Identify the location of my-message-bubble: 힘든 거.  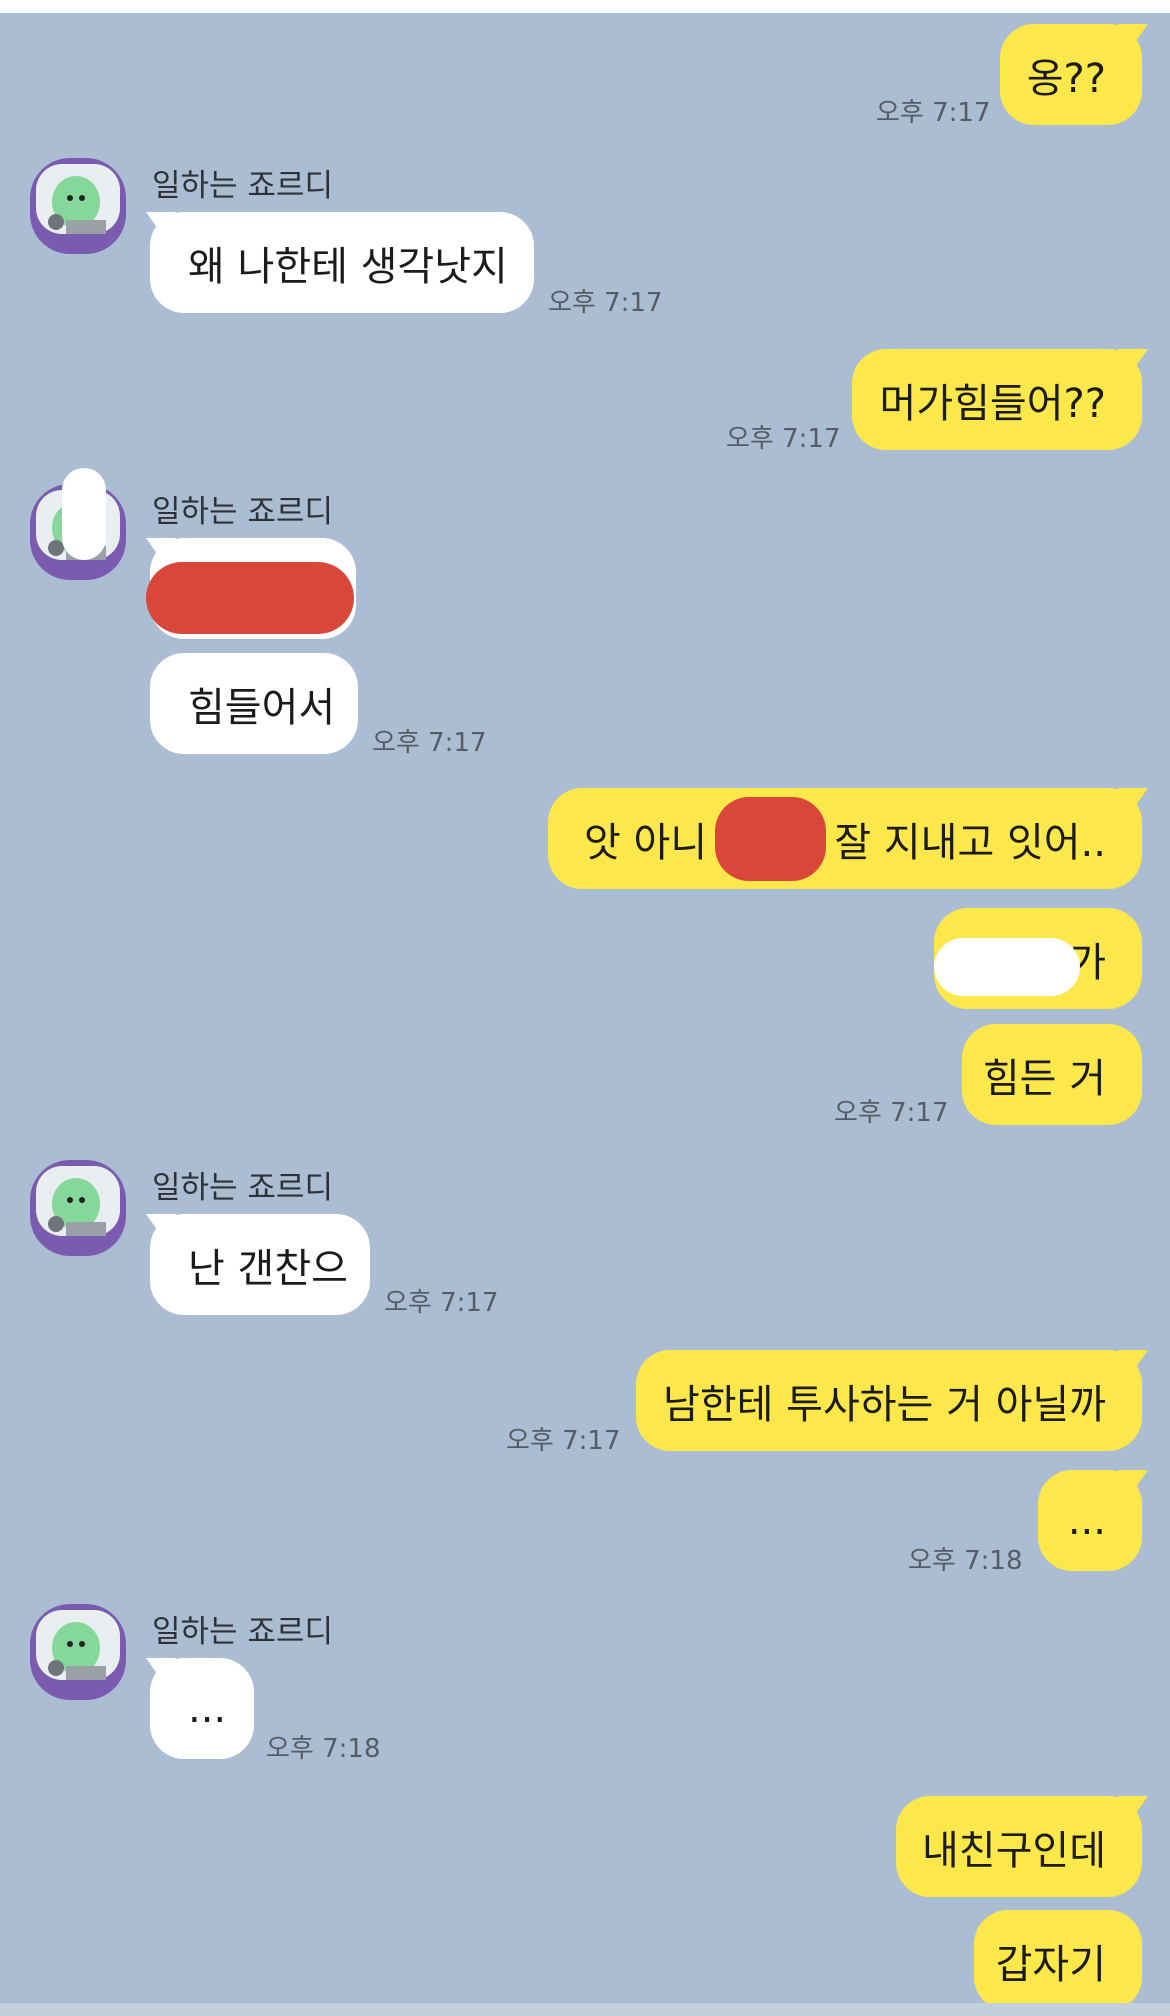
(1052, 1074).